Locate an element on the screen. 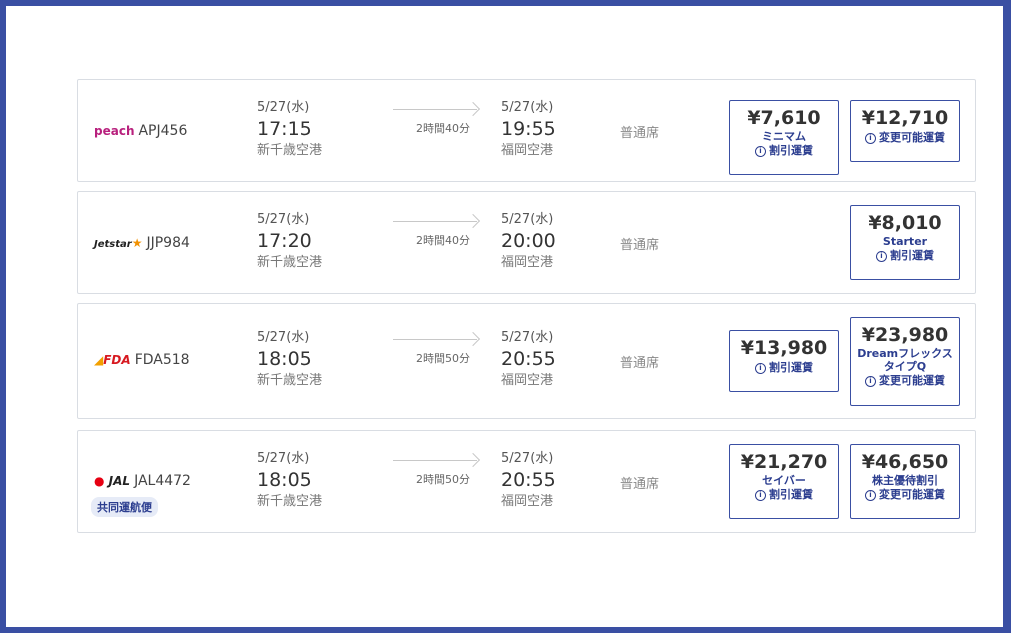 This screenshot has width=1011, height=633. departure: 5/27(水) 17:15 新千歳空港 is located at coordinates (289, 130).